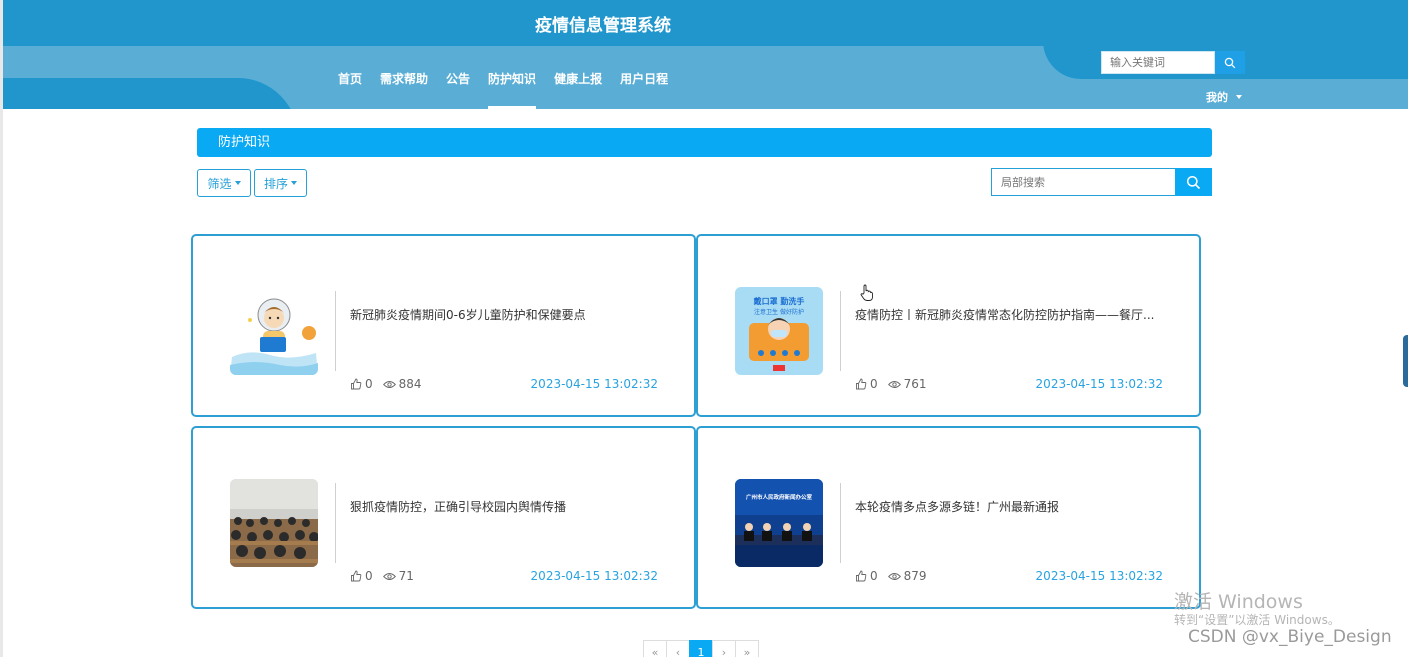  I want to click on poster-slogan-1: 戴口罩 勤洗手, so click(779, 301).